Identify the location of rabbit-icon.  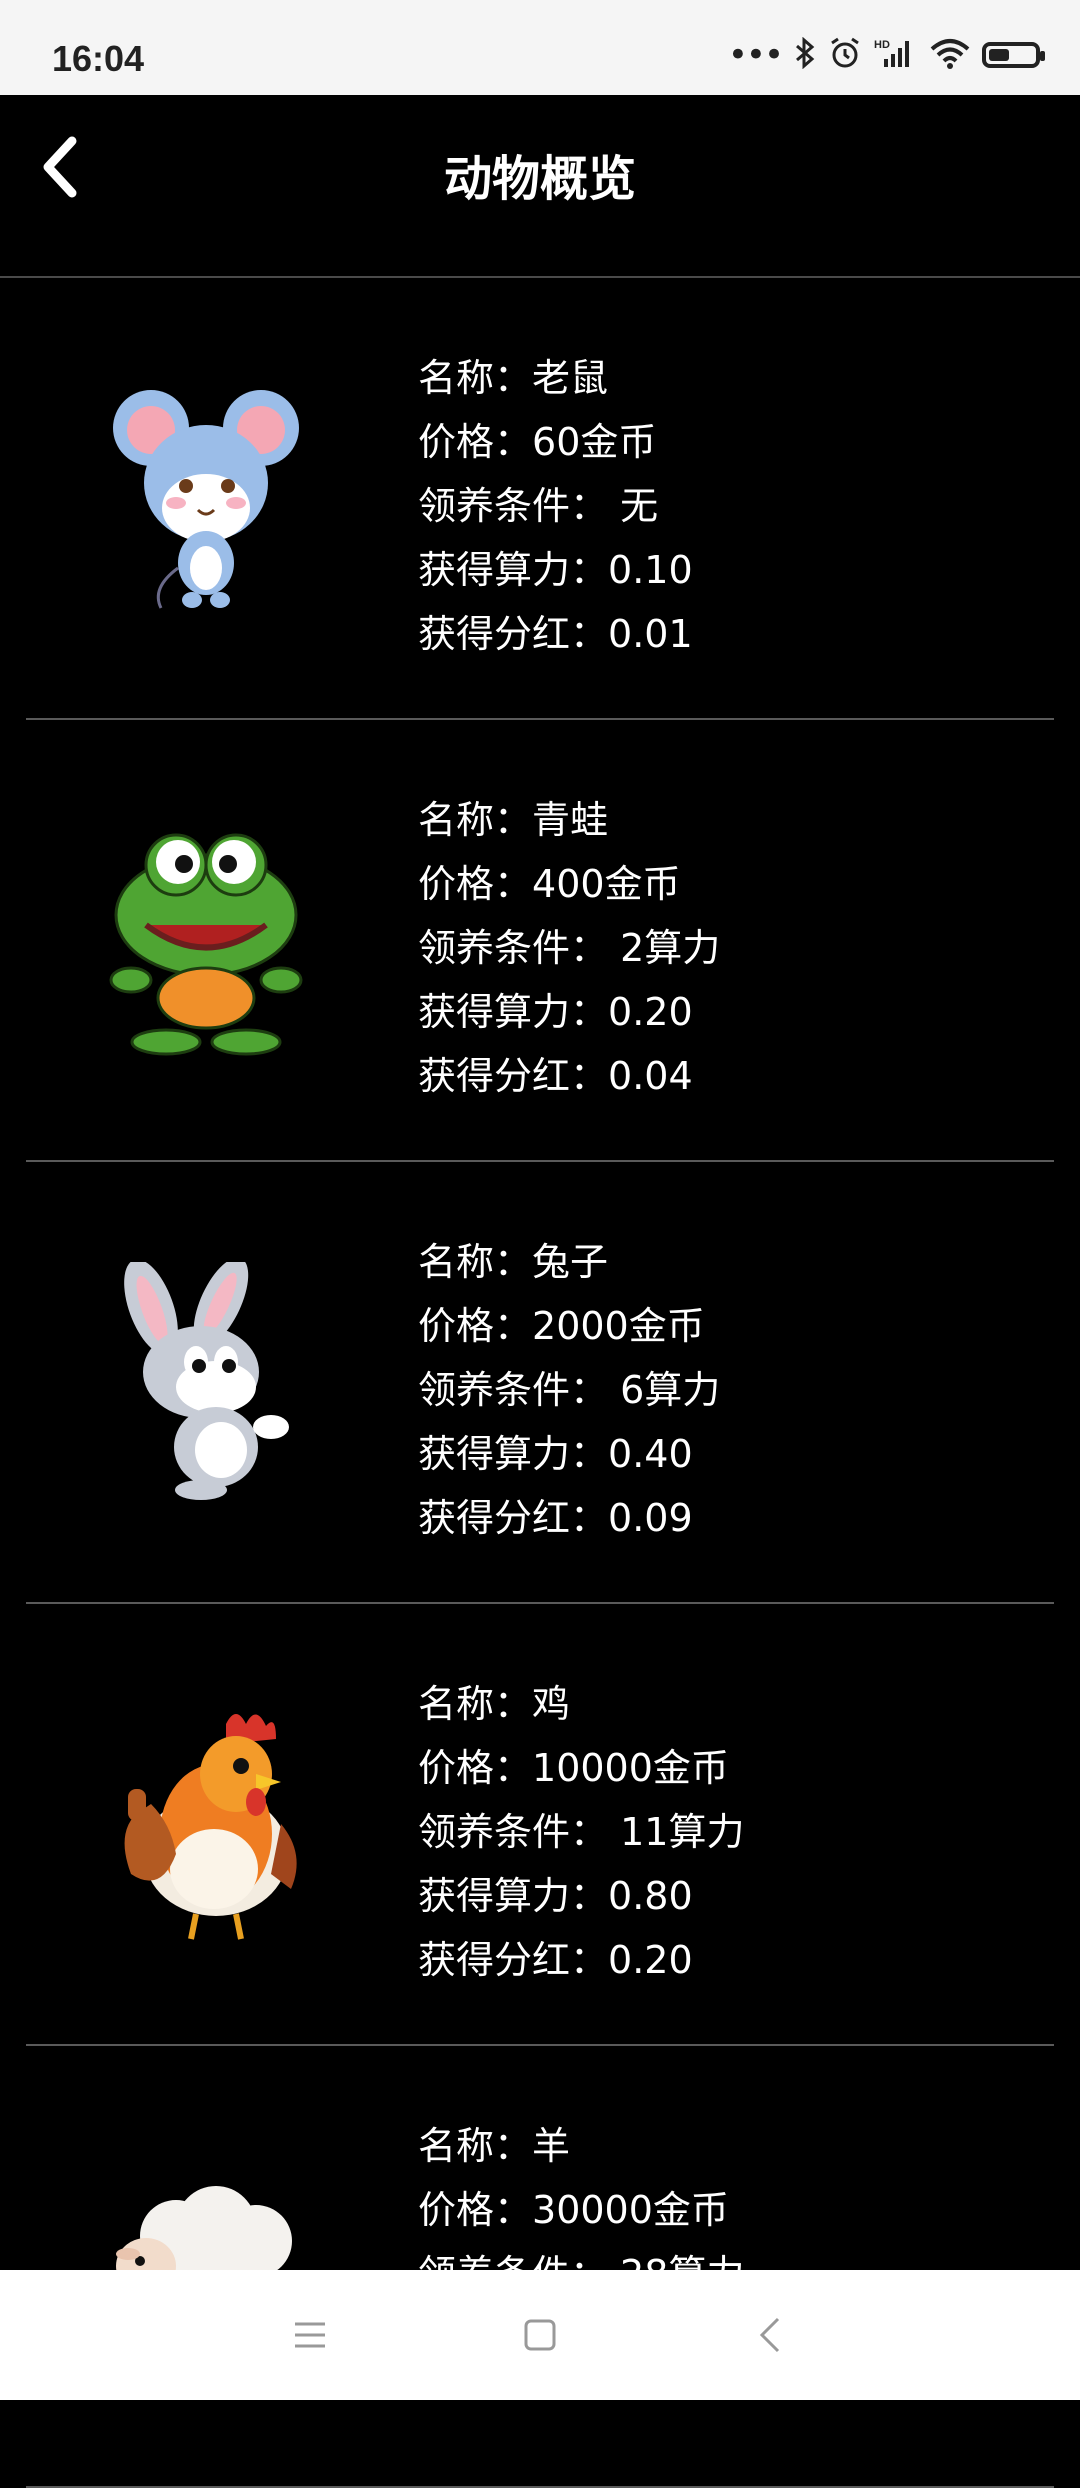
(206, 1379).